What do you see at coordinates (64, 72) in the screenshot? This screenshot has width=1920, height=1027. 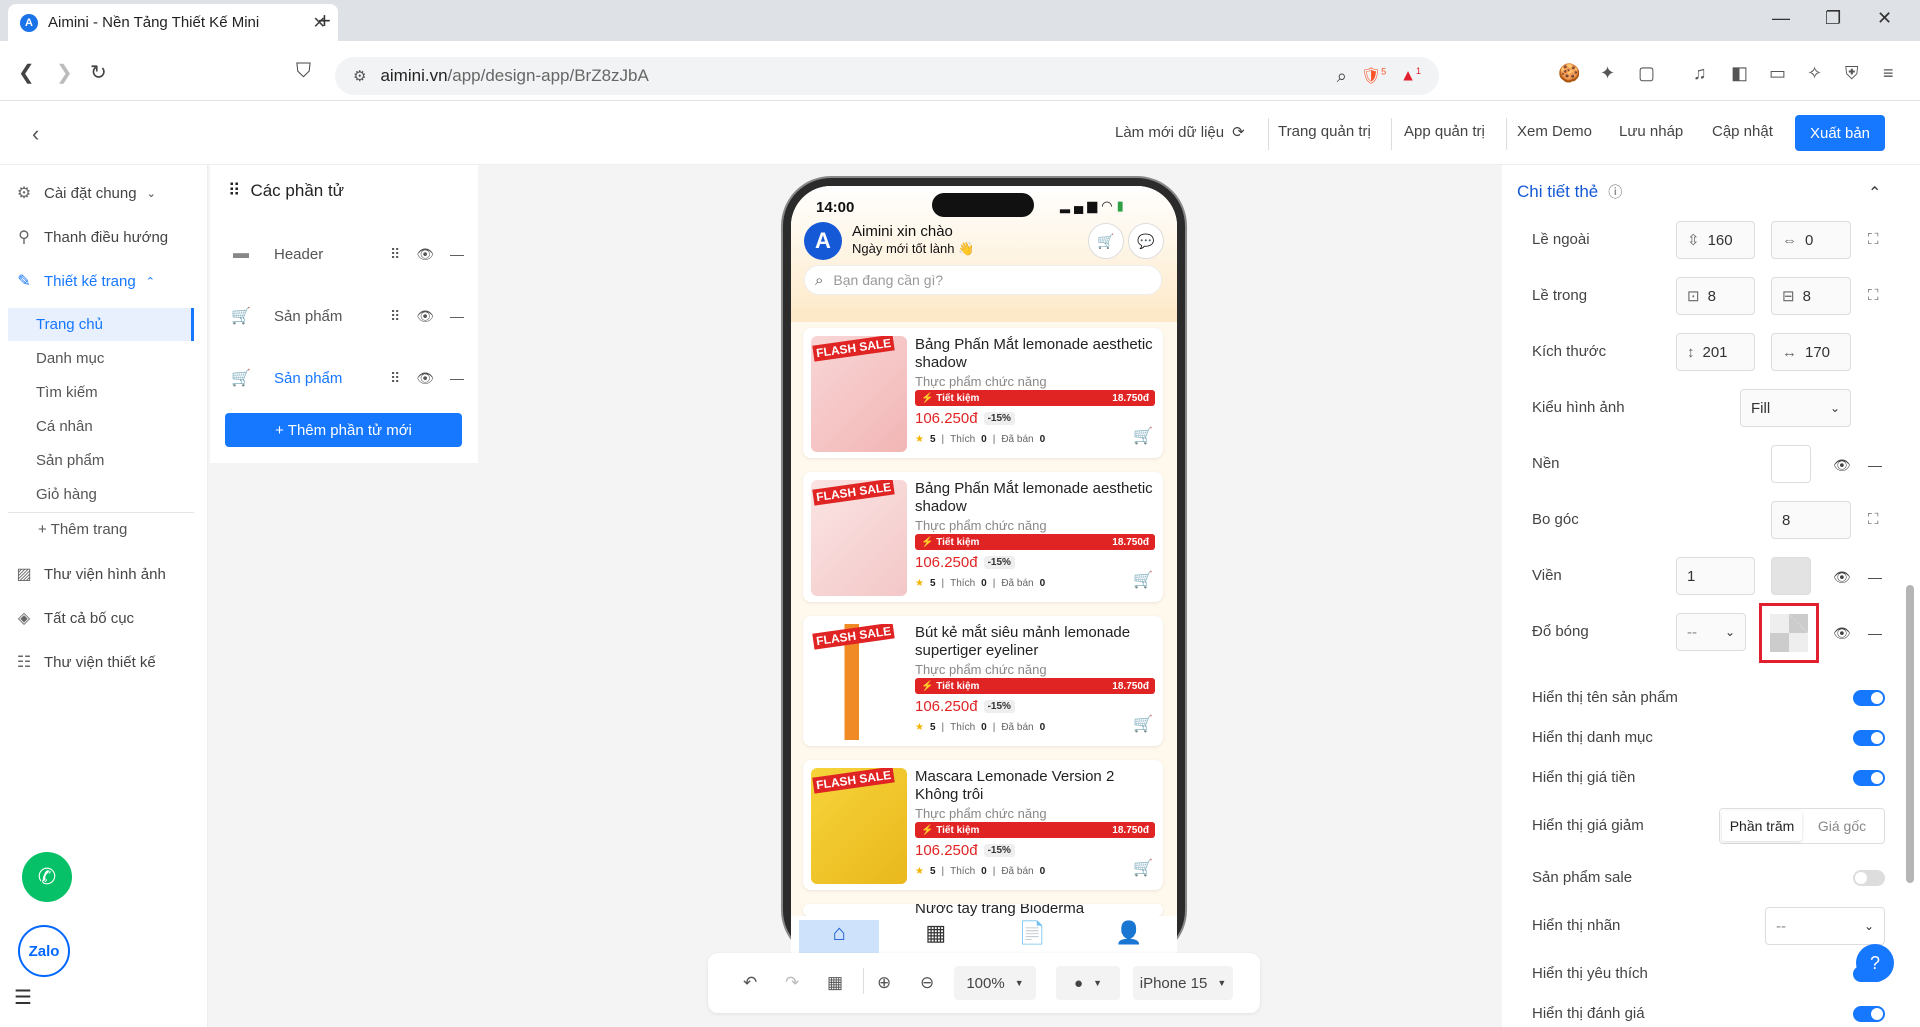 I see `forward-icon: ❯` at bounding box center [64, 72].